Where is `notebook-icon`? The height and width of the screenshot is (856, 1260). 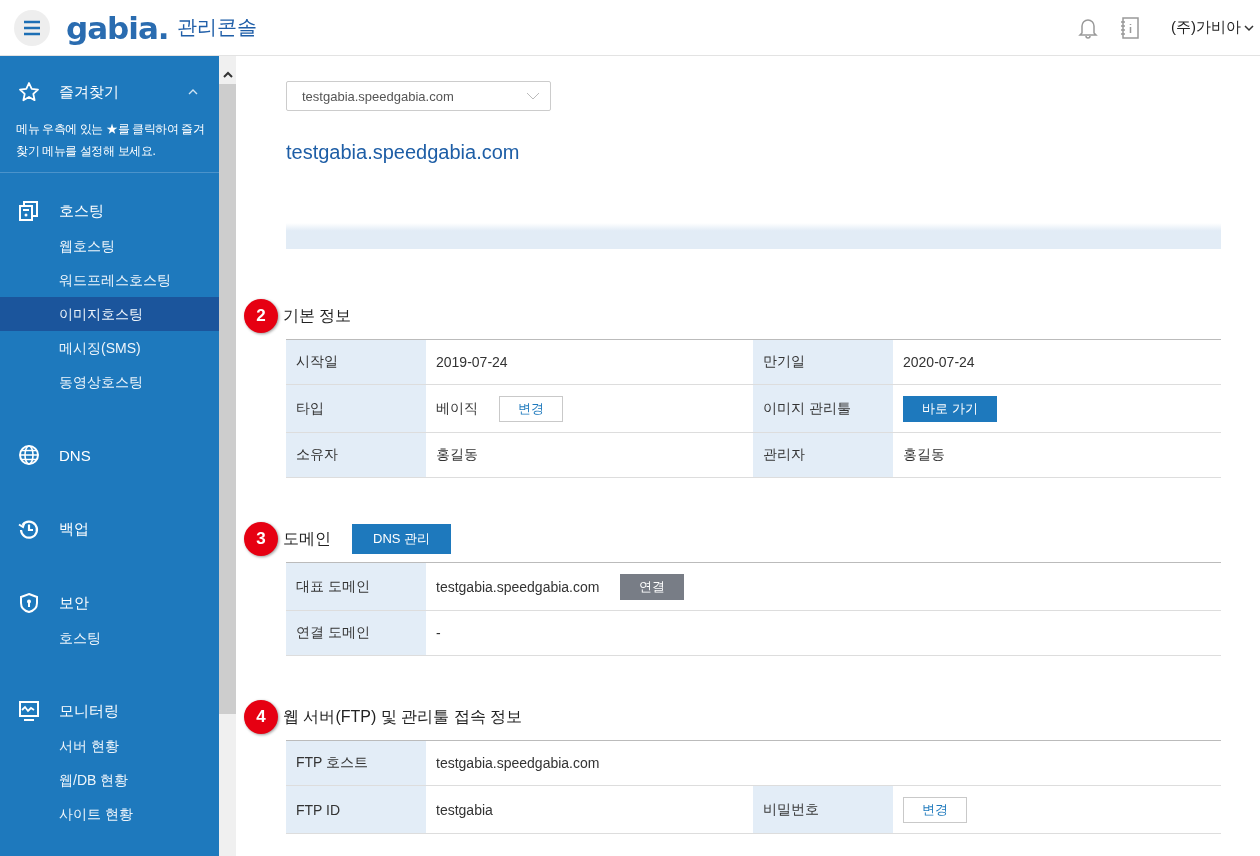 notebook-icon is located at coordinates (1130, 27).